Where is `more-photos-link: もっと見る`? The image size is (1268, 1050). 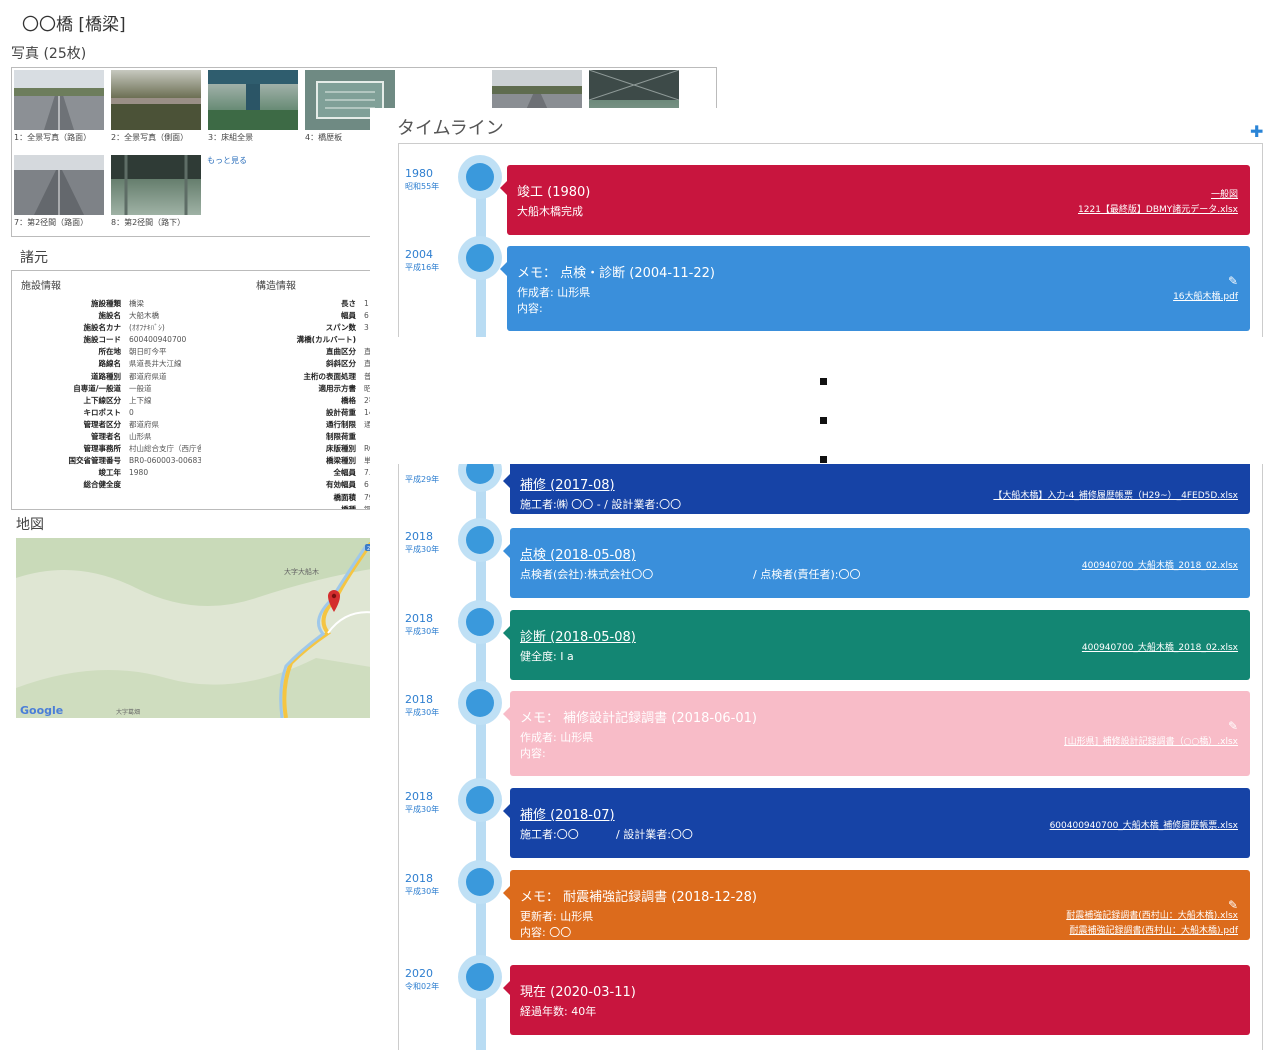
more-photos-link: もっと見る is located at coordinates (227, 160).